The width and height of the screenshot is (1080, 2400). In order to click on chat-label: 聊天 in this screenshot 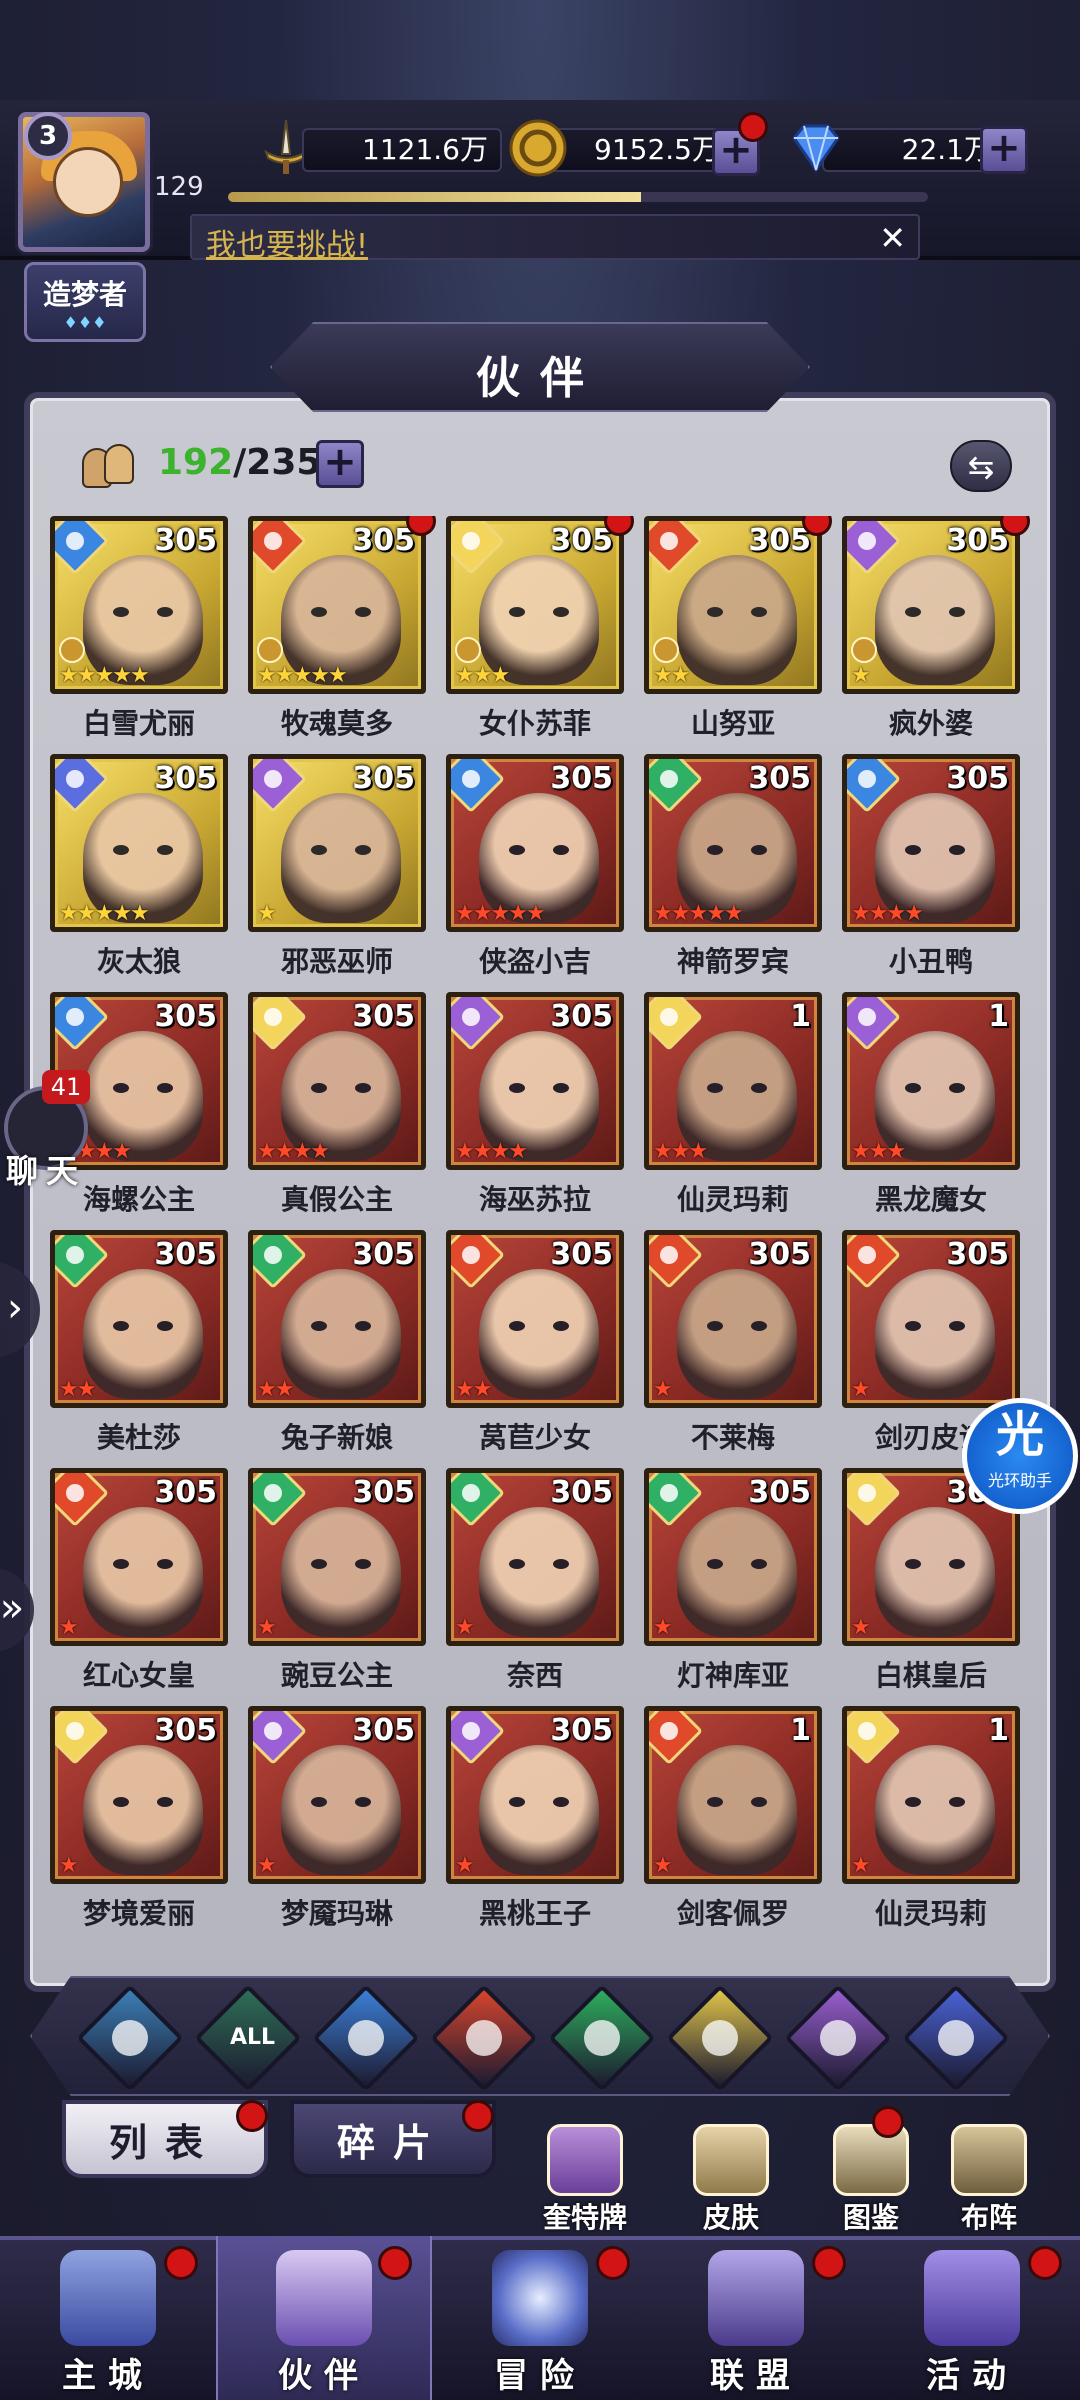, I will do `click(46, 1171)`.